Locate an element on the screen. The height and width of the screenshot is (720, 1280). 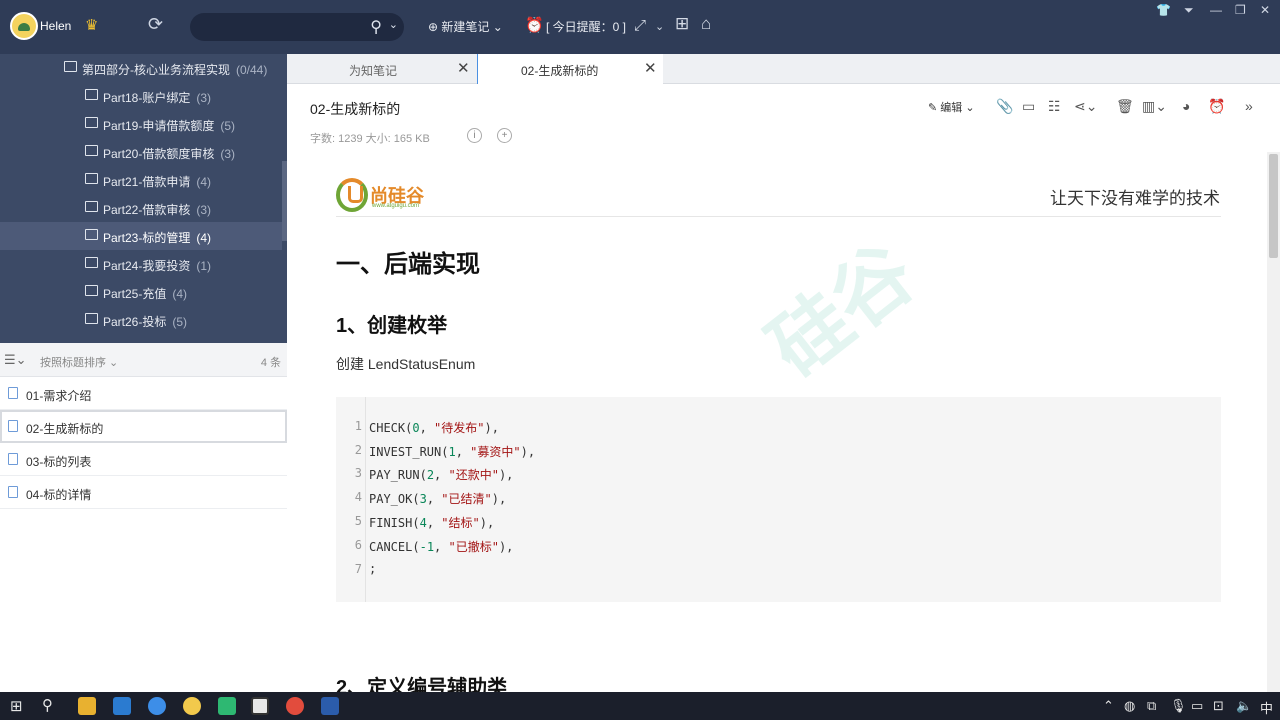
tree-item-part19: Part19-申请借款额度 (5) is located at coordinates (141, 124).